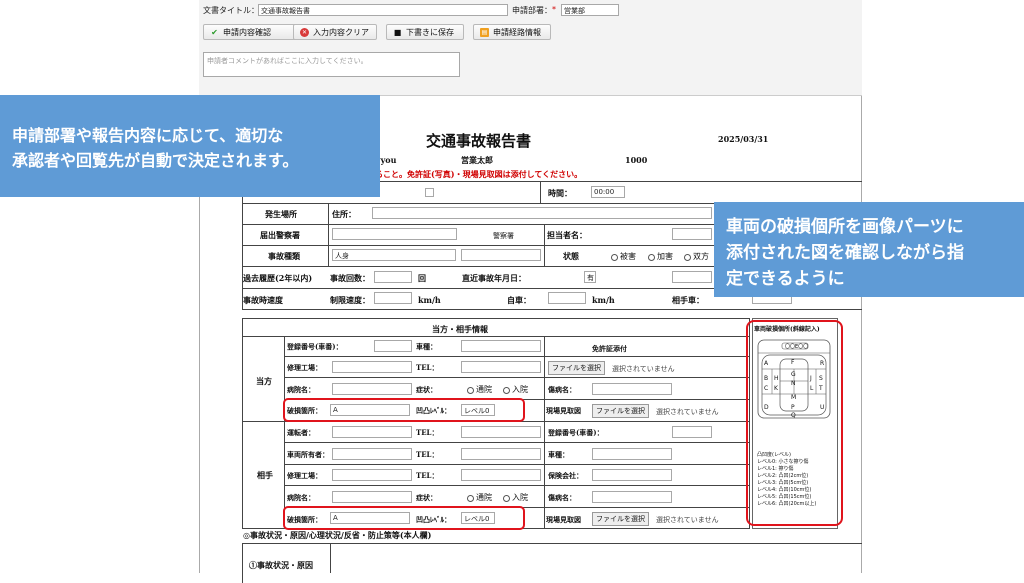 The image size is (1024, 583). Describe the element at coordinates (278, 278) in the screenshot. I see `history-label: 過去履歴(2年以内)` at that location.